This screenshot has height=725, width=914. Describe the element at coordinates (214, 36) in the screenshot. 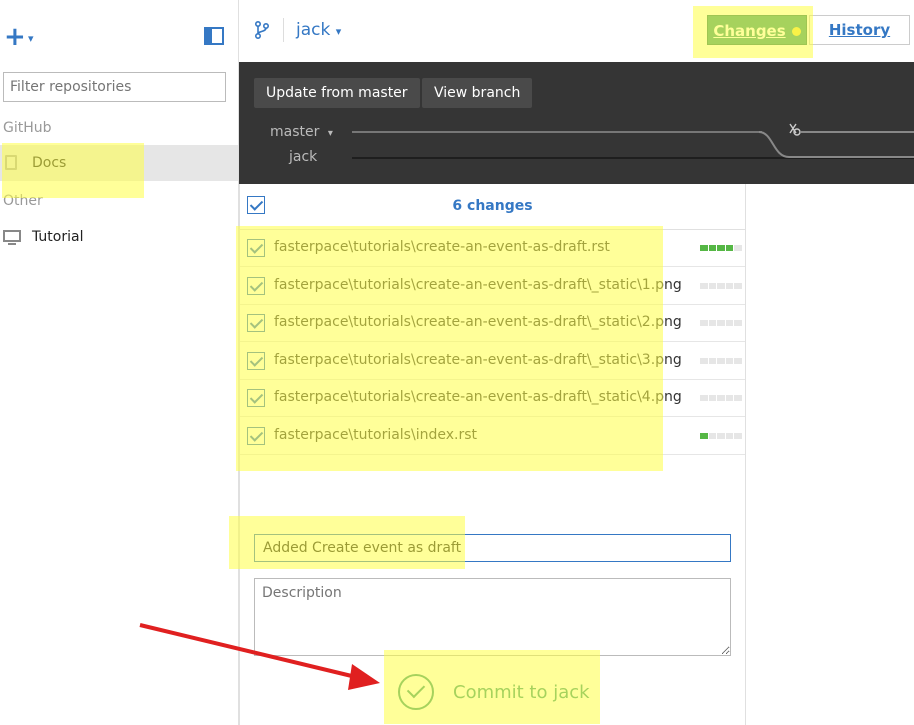

I see `sidebar-toggle-icon` at that location.